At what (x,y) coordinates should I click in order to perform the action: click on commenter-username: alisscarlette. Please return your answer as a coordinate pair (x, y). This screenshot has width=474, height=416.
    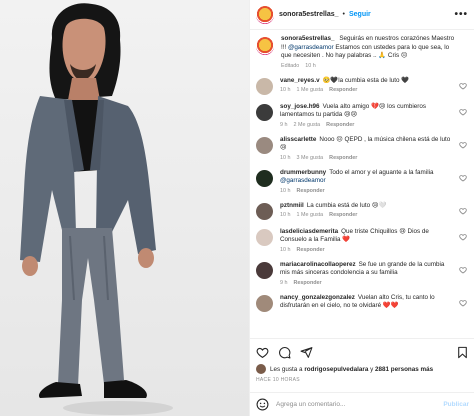
    Looking at the image, I should click on (298, 139).